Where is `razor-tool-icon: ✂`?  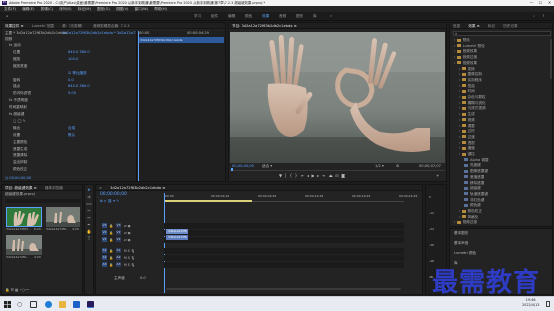
razor-tool-icon: ✂ is located at coordinates (89, 211).